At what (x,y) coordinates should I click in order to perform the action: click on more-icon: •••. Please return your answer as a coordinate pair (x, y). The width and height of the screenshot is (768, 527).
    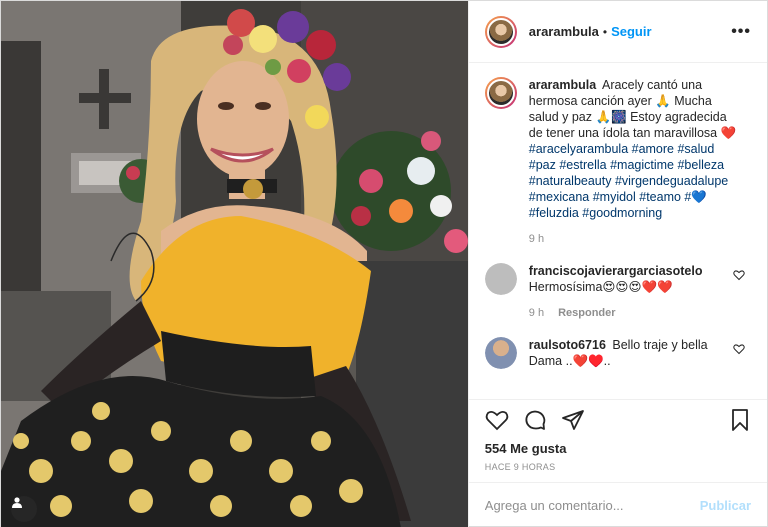
    Looking at the image, I should click on (741, 32).